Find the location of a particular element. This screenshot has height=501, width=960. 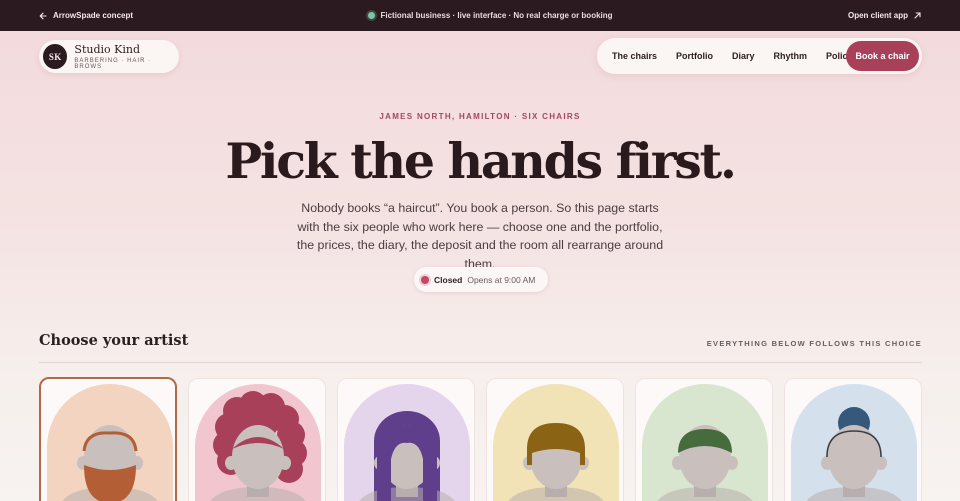

section-note: EVERYTHING BELOW FOLLOWS THIS CHOICE is located at coordinates (814, 343).